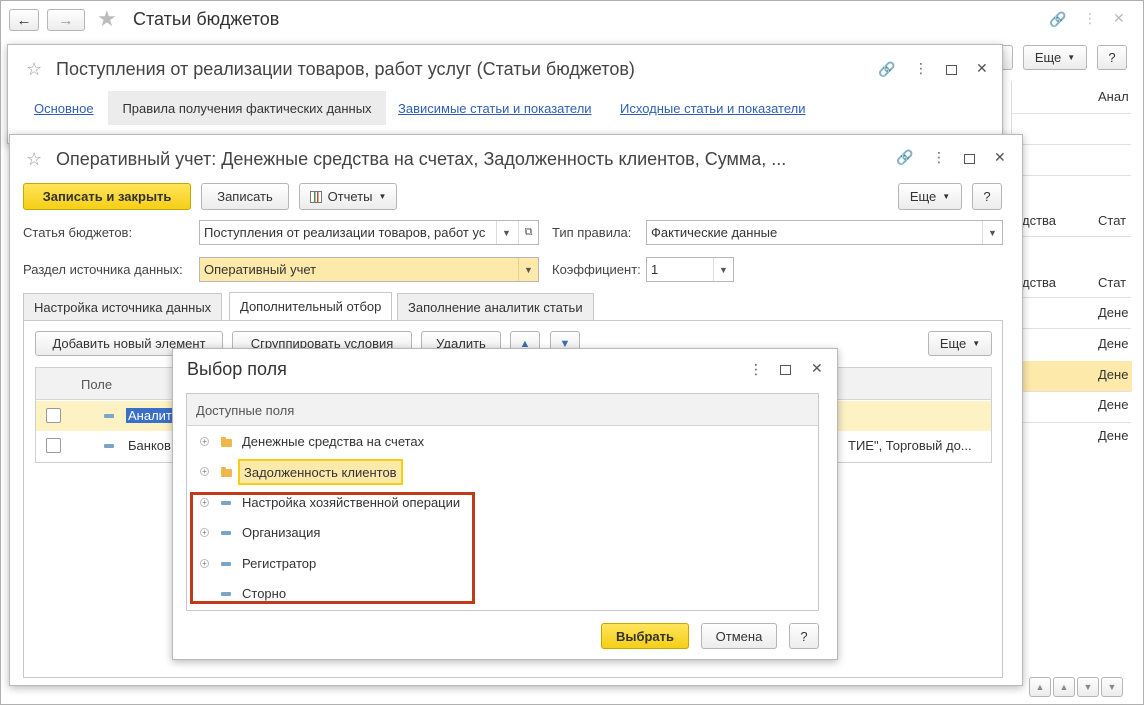  What do you see at coordinates (1112, 57) in the screenshot?
I see `main-help-button: ?` at bounding box center [1112, 57].